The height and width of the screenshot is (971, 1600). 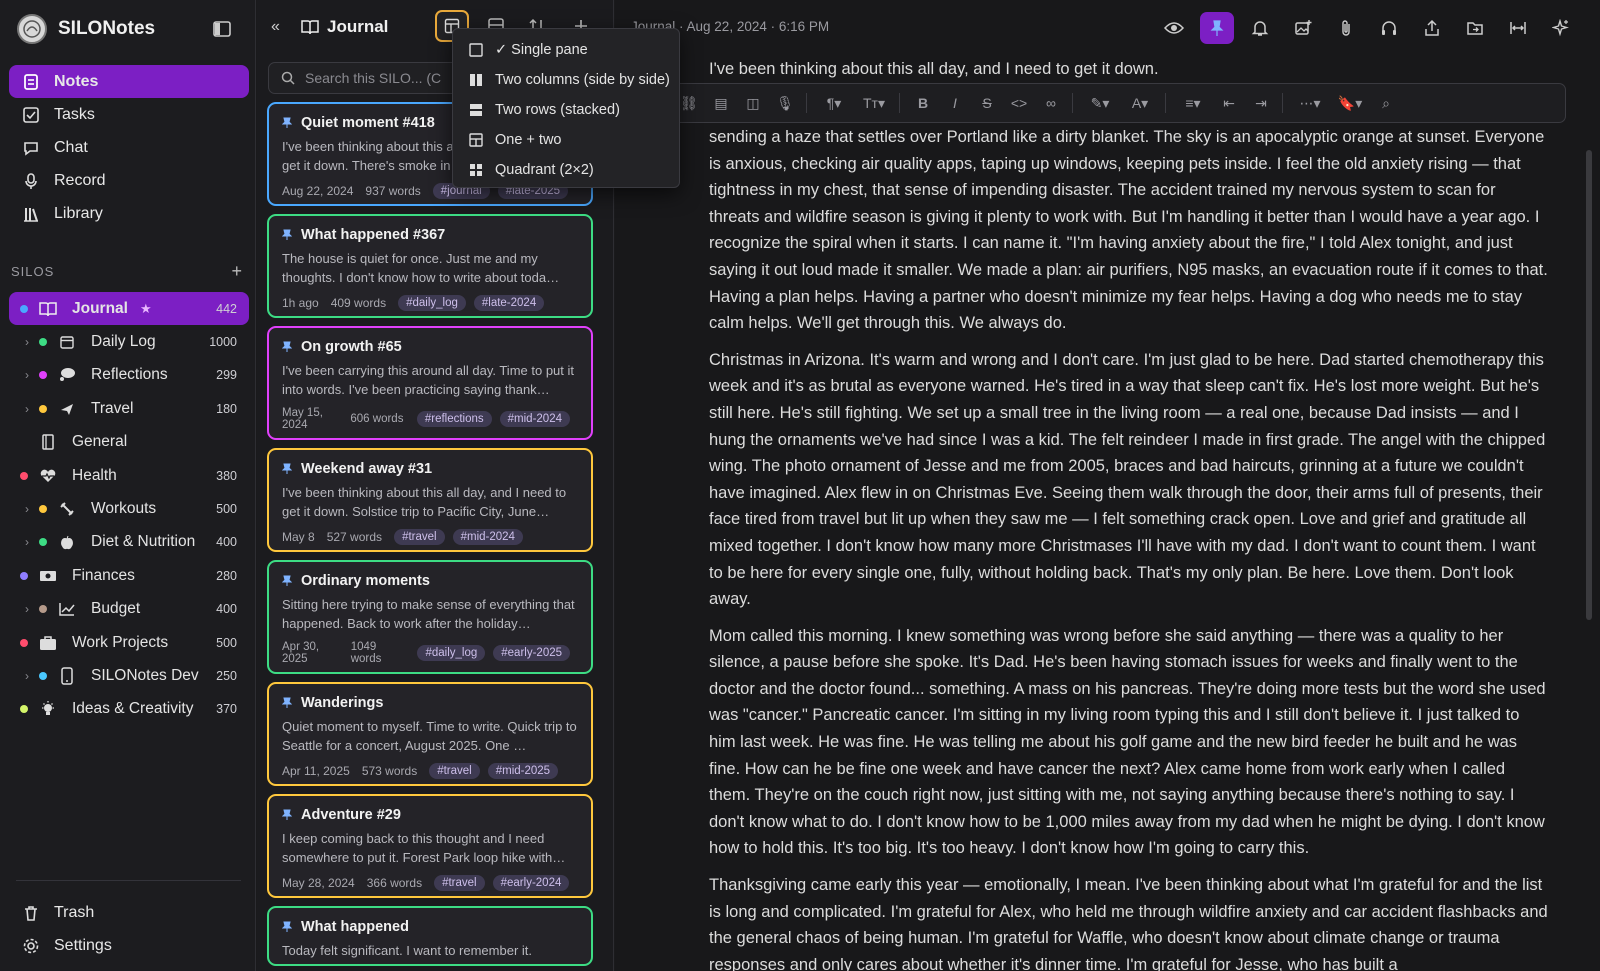 I want to click on nav-notes: Notes, so click(x=129, y=81).